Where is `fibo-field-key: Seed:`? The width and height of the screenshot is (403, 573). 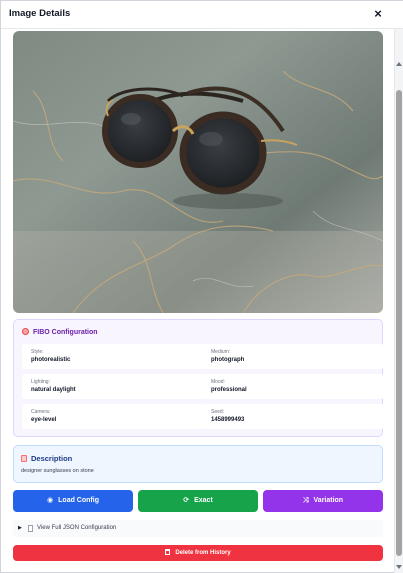 fibo-field-key: Seed: is located at coordinates (218, 412).